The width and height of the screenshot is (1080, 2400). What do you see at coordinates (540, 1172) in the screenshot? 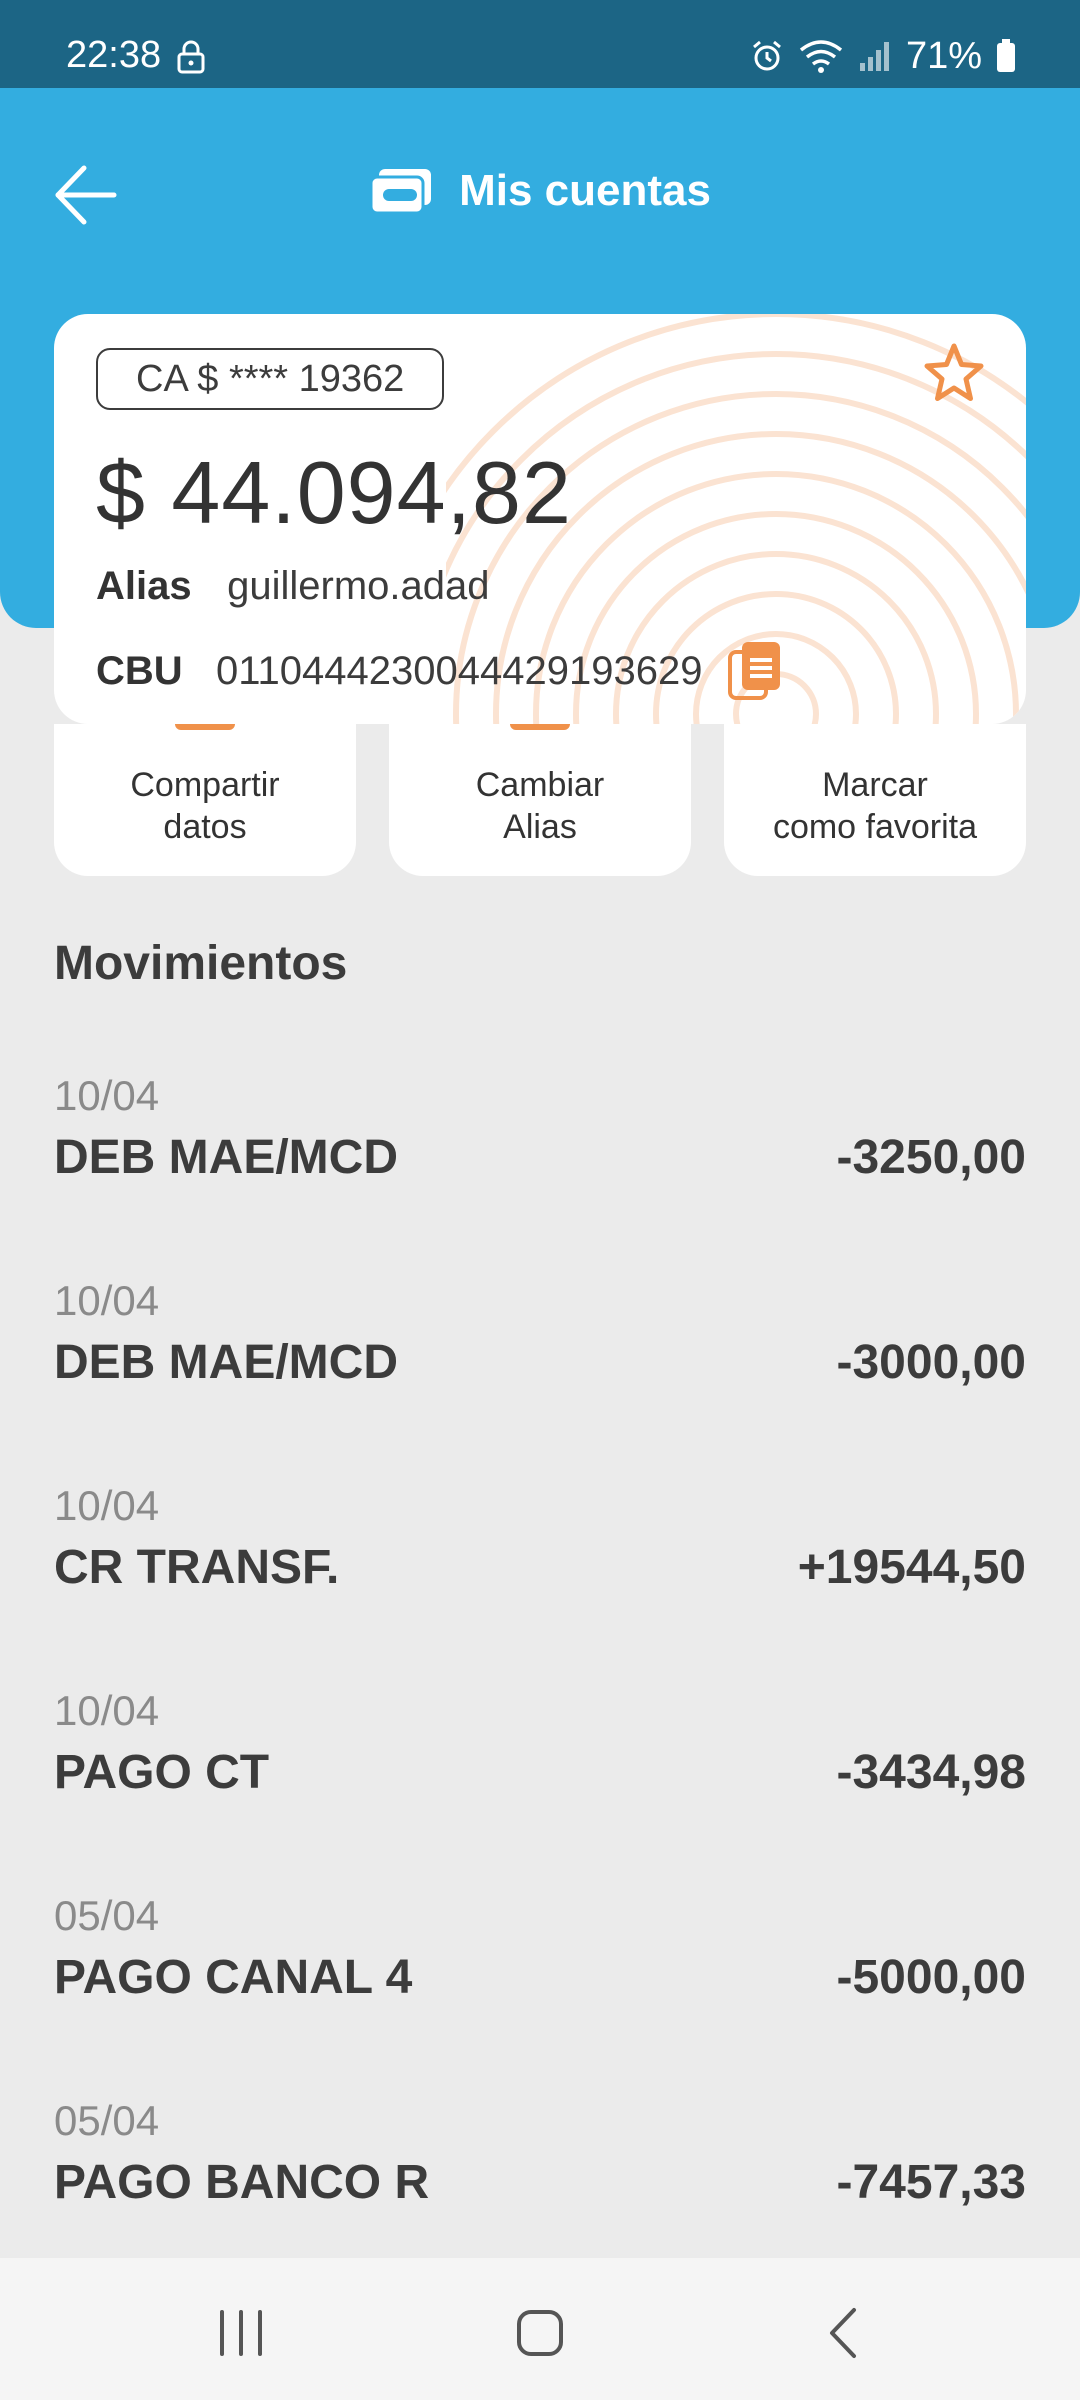
I see `movement-item: 10/04 DEB MAE/MCD -3250,00` at bounding box center [540, 1172].